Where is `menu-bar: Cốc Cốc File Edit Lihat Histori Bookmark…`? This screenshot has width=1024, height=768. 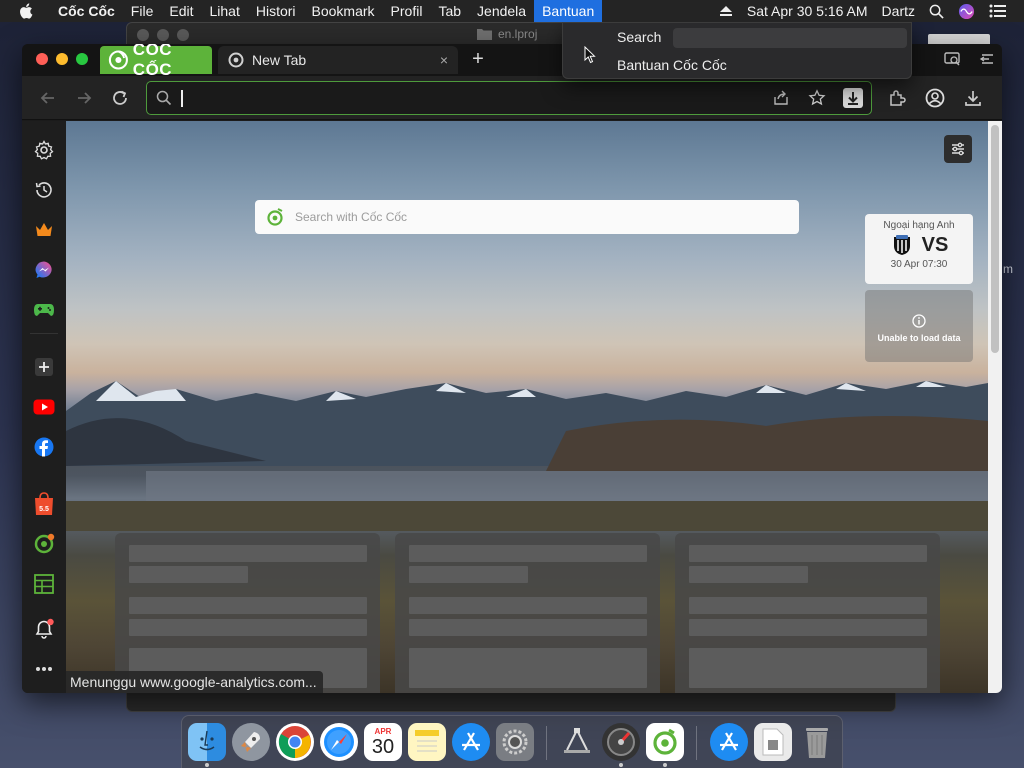
menu-bar: Cốc Cốc File Edit Lihat Histori Bookmark… is located at coordinates (512, 11).